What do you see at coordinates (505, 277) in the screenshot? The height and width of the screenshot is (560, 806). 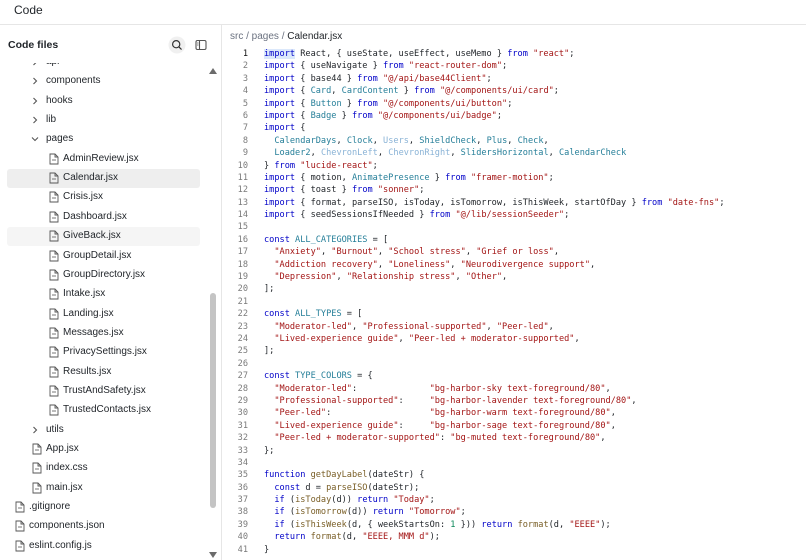 I see `code-token: ,` at bounding box center [505, 277].